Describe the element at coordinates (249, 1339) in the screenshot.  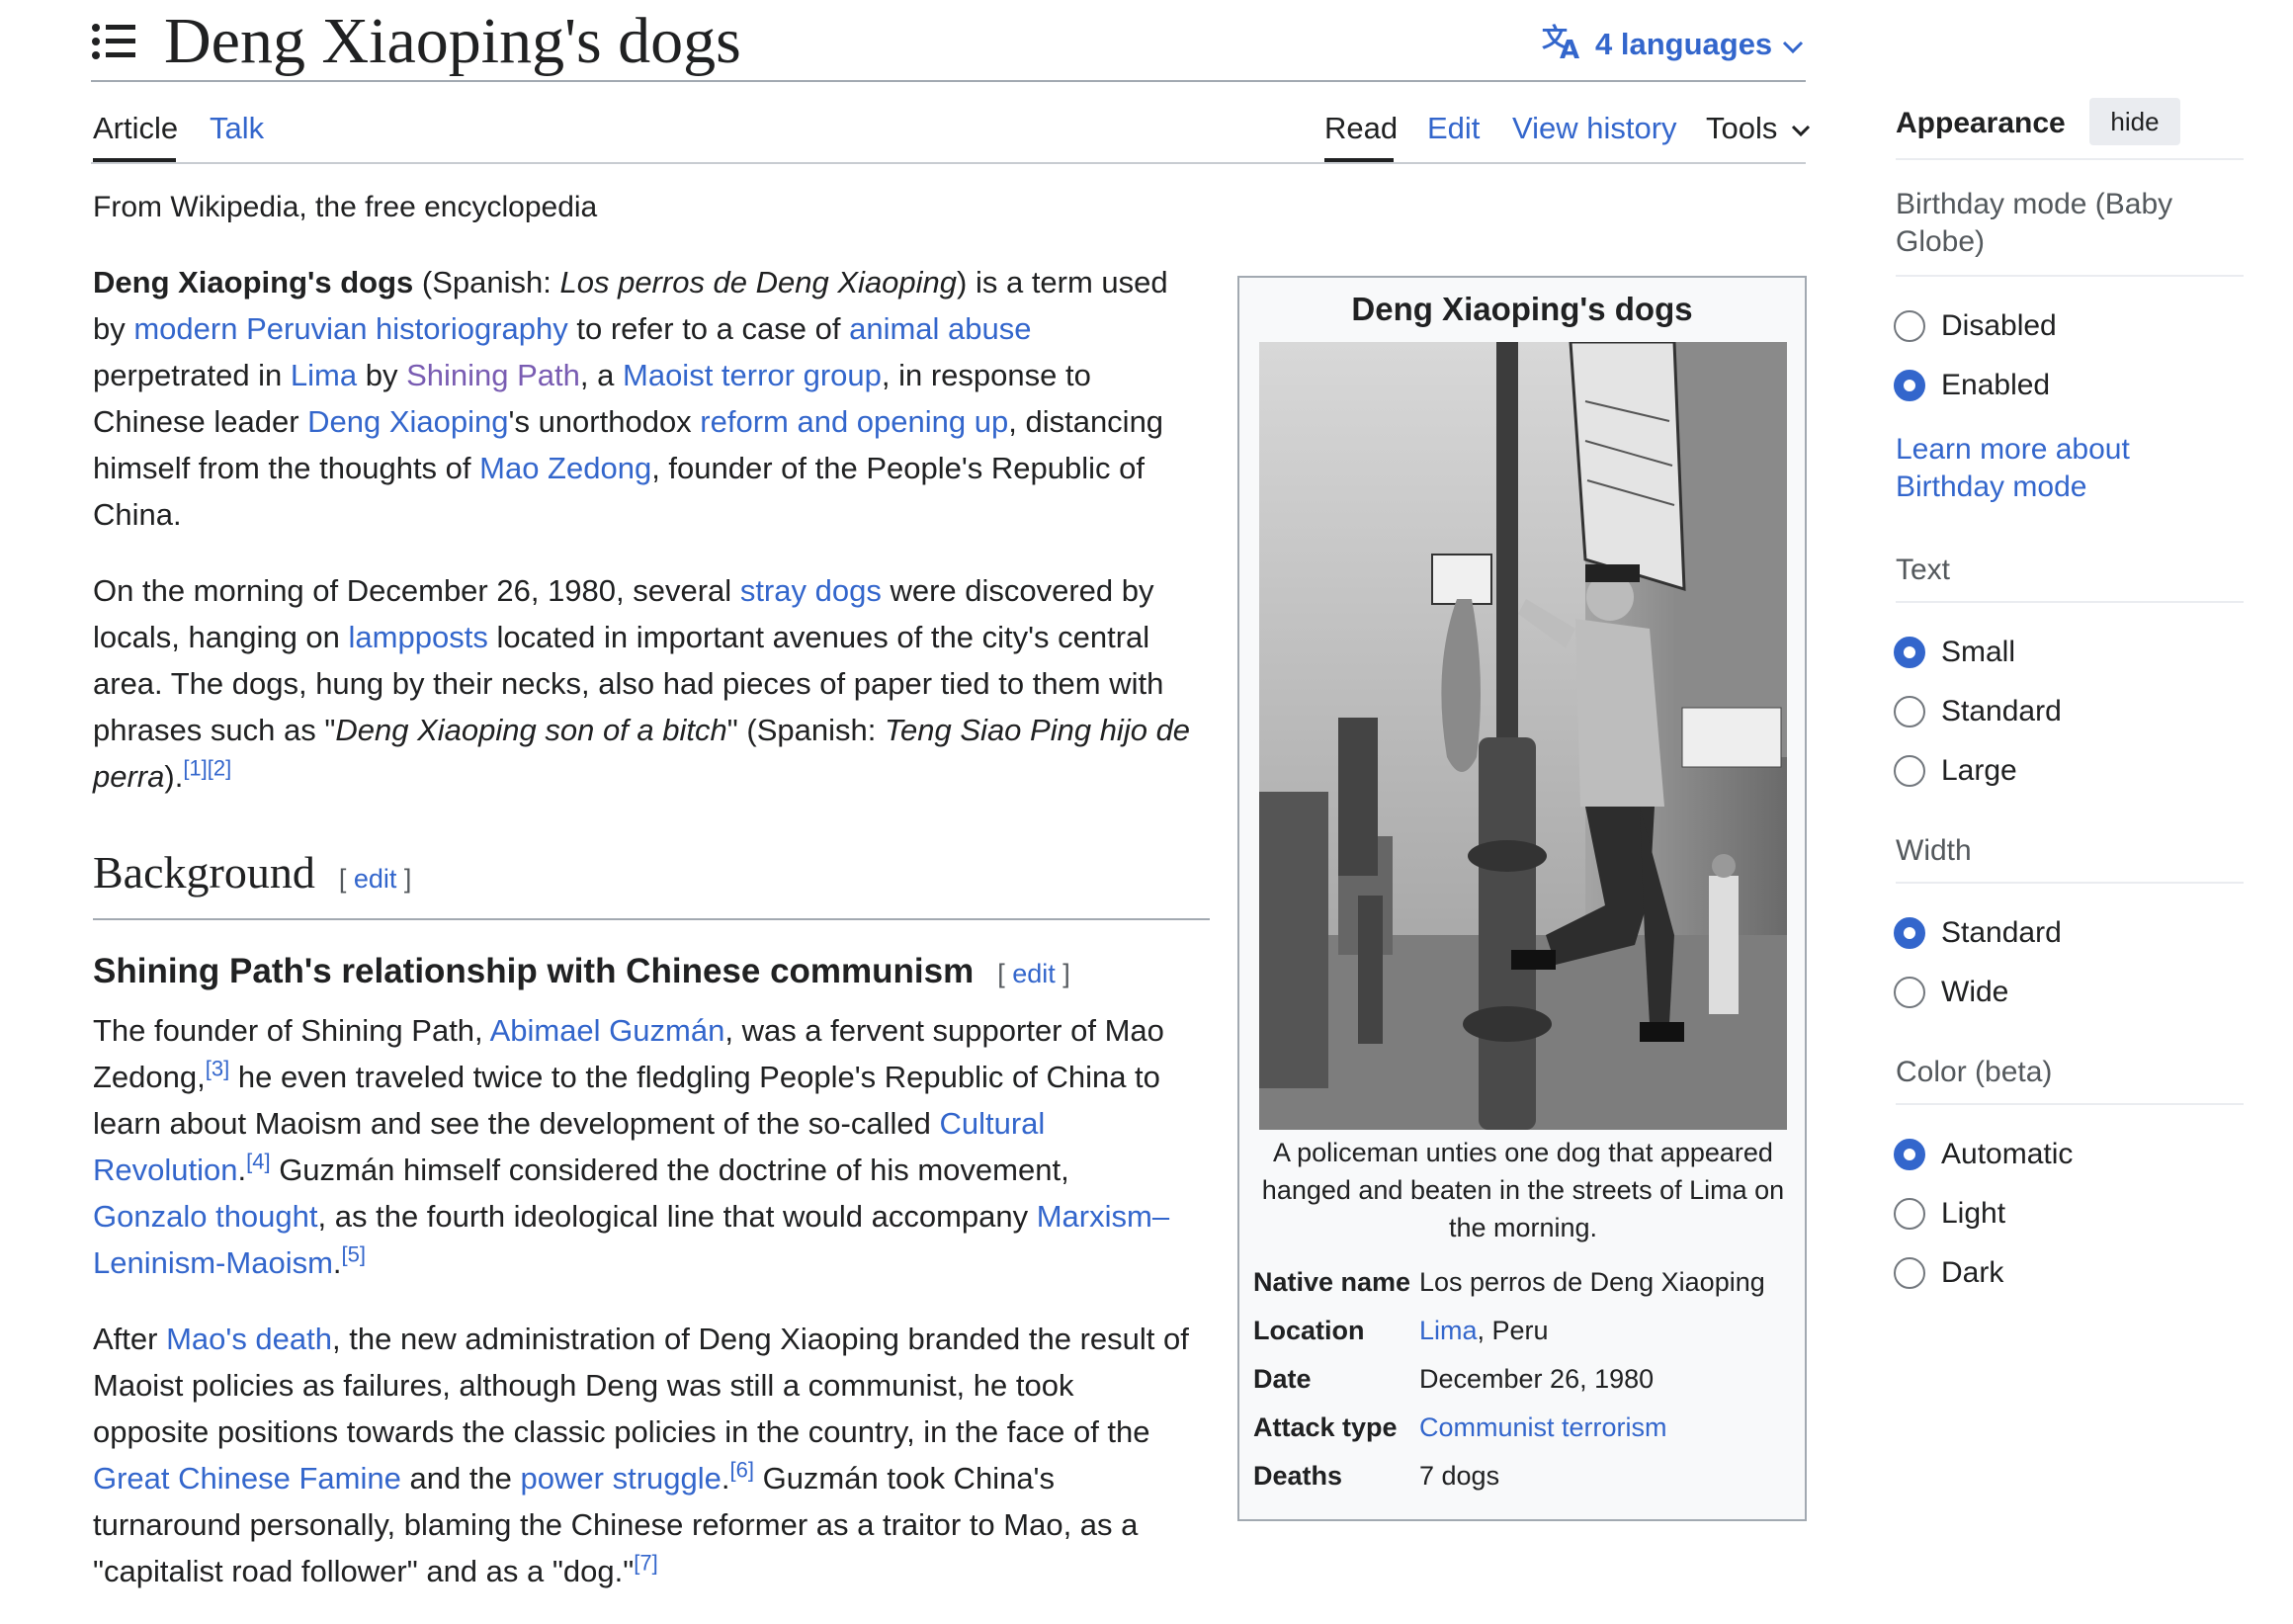
I see `link-maos-death: Mao's death` at that location.